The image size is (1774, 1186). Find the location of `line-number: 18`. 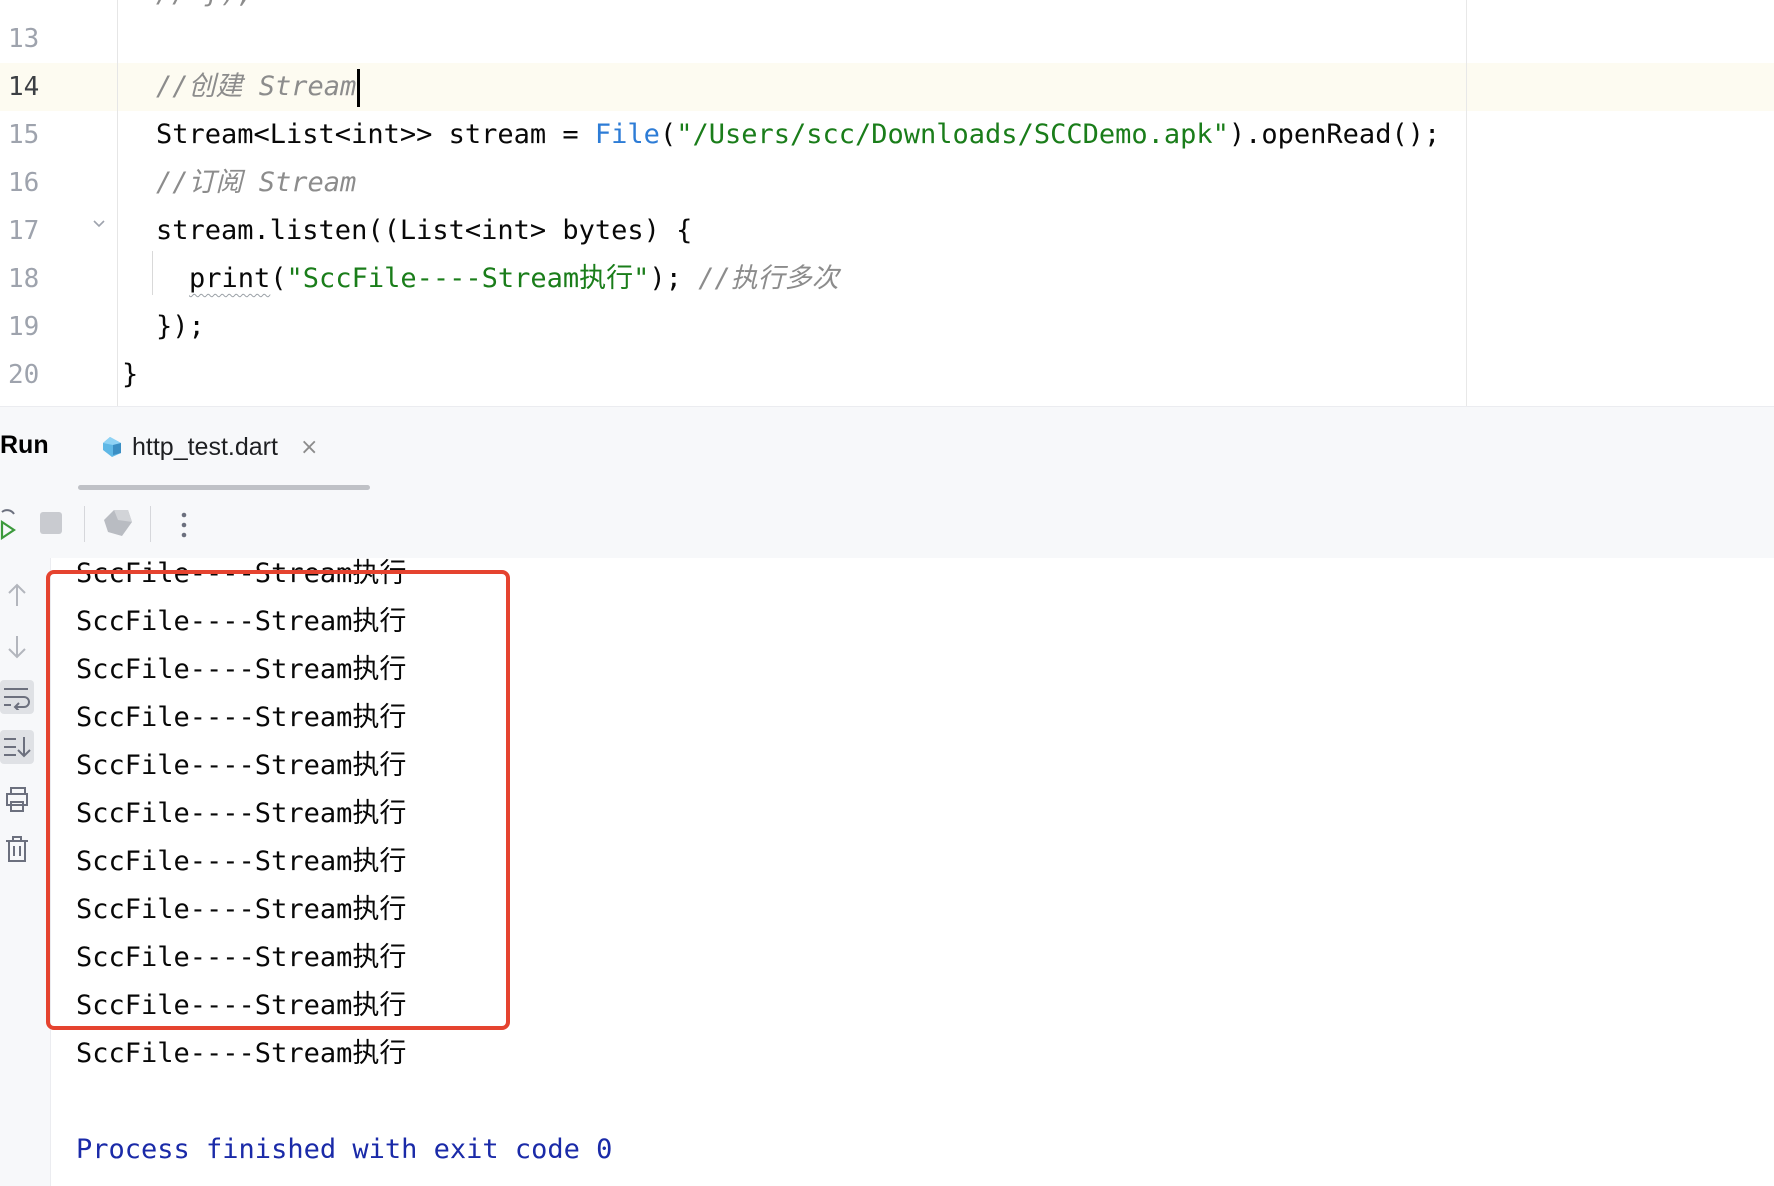

line-number: 18 is located at coordinates (24, 279).